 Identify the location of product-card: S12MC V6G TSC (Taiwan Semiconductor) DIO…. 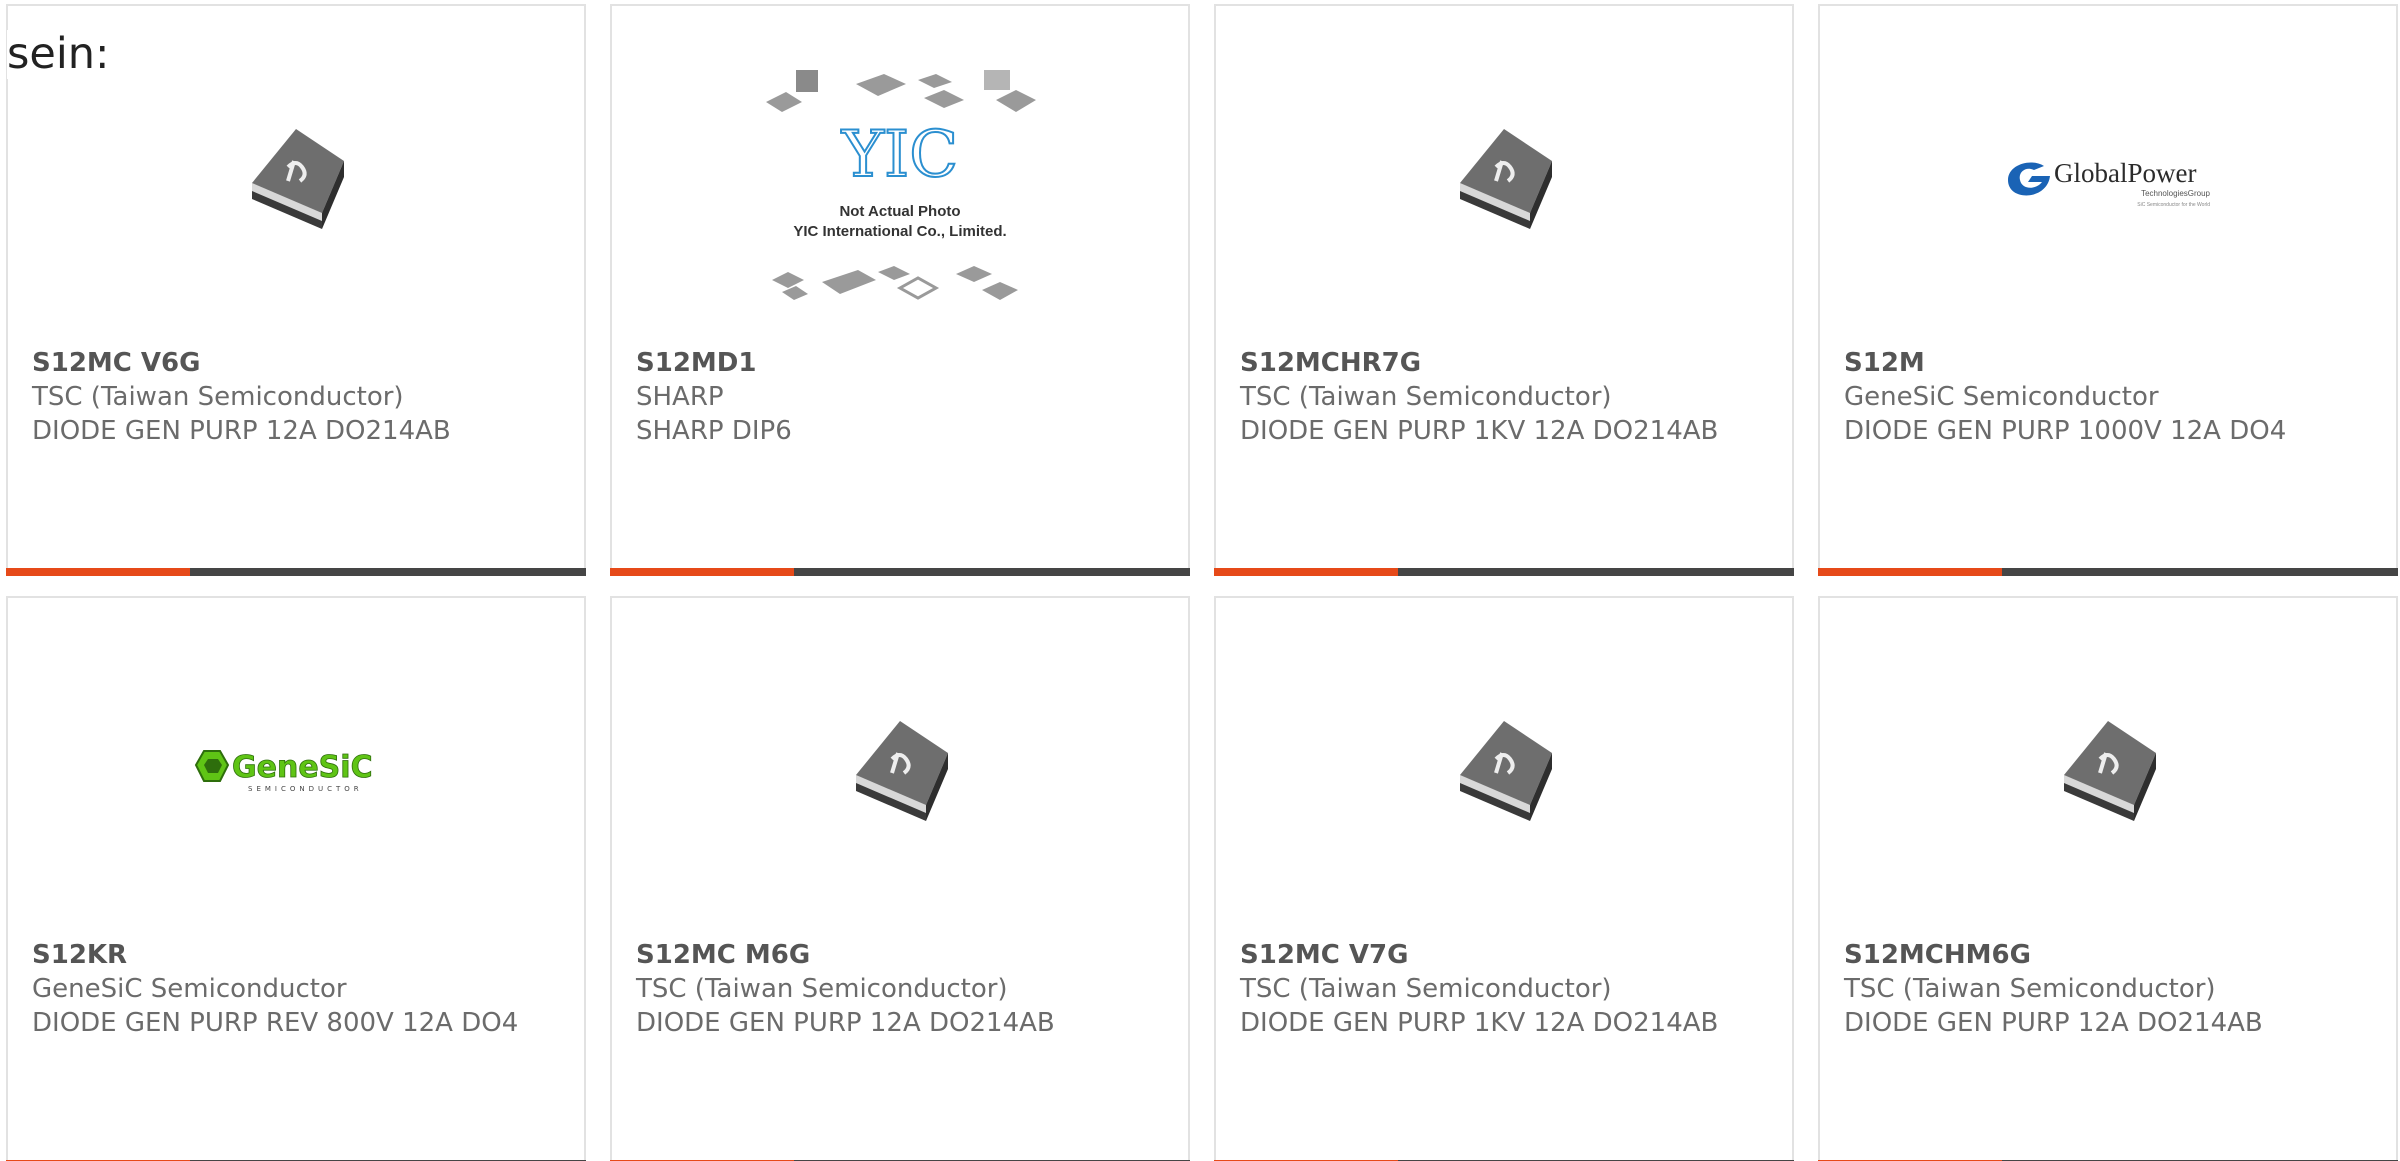
(296, 290).